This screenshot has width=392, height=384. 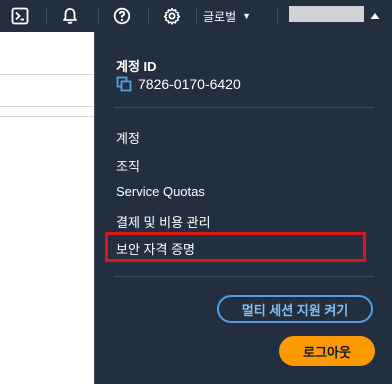 I want to click on help-button, so click(x=122, y=16).